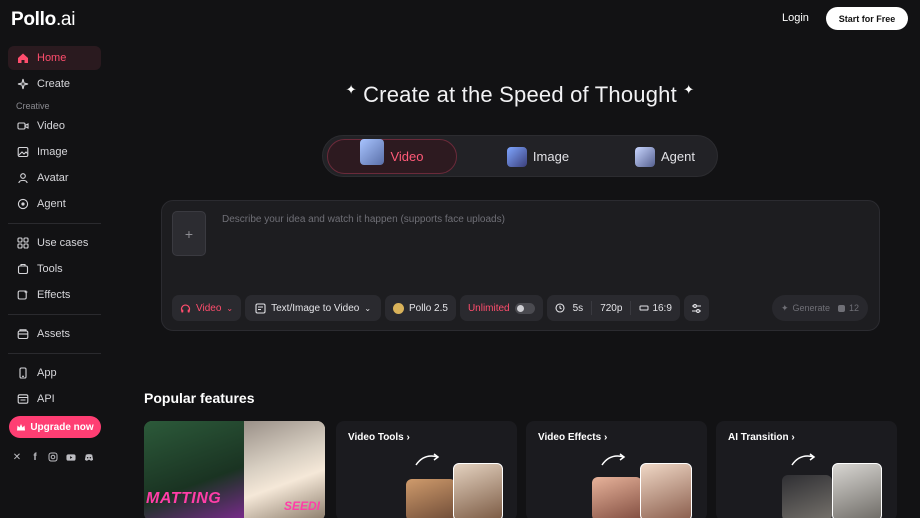 The height and width of the screenshot is (518, 920). Describe the element at coordinates (260, 308) in the screenshot. I see `text-image-icon` at that location.